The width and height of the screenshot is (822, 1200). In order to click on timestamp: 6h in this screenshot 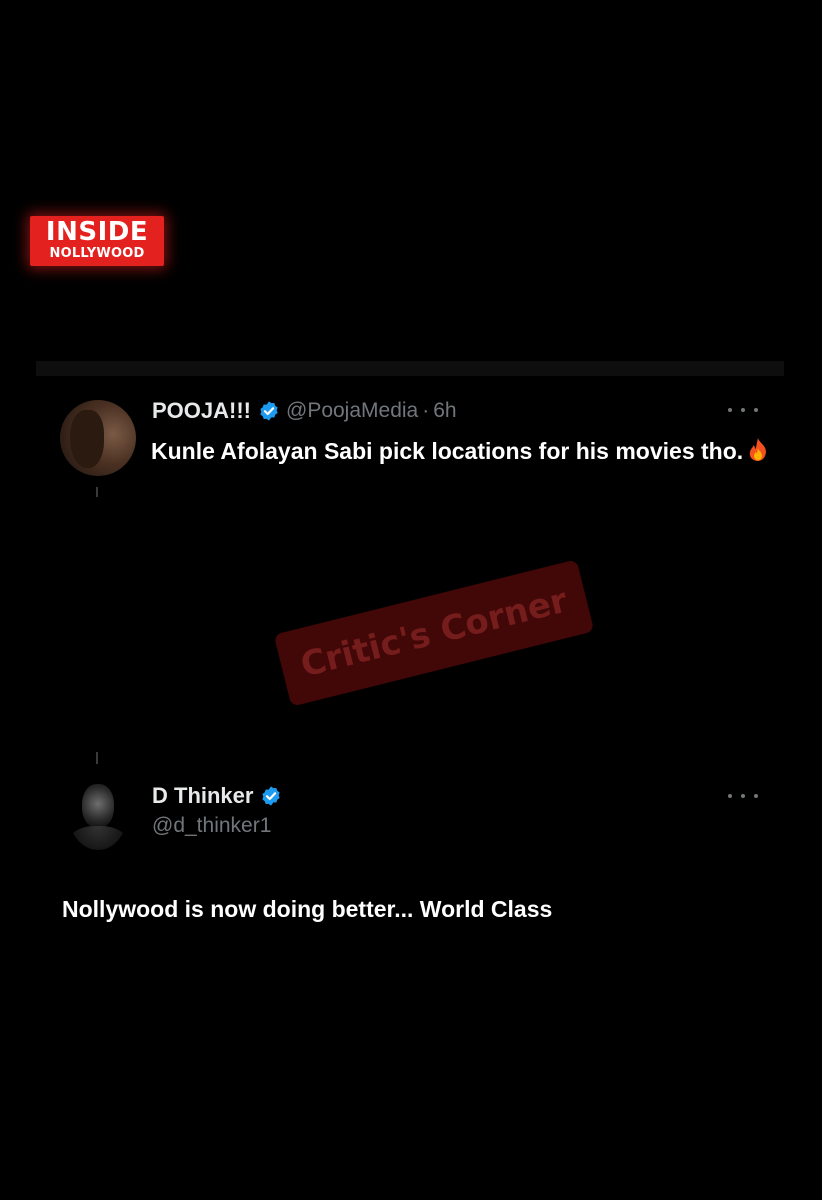, I will do `click(444, 411)`.